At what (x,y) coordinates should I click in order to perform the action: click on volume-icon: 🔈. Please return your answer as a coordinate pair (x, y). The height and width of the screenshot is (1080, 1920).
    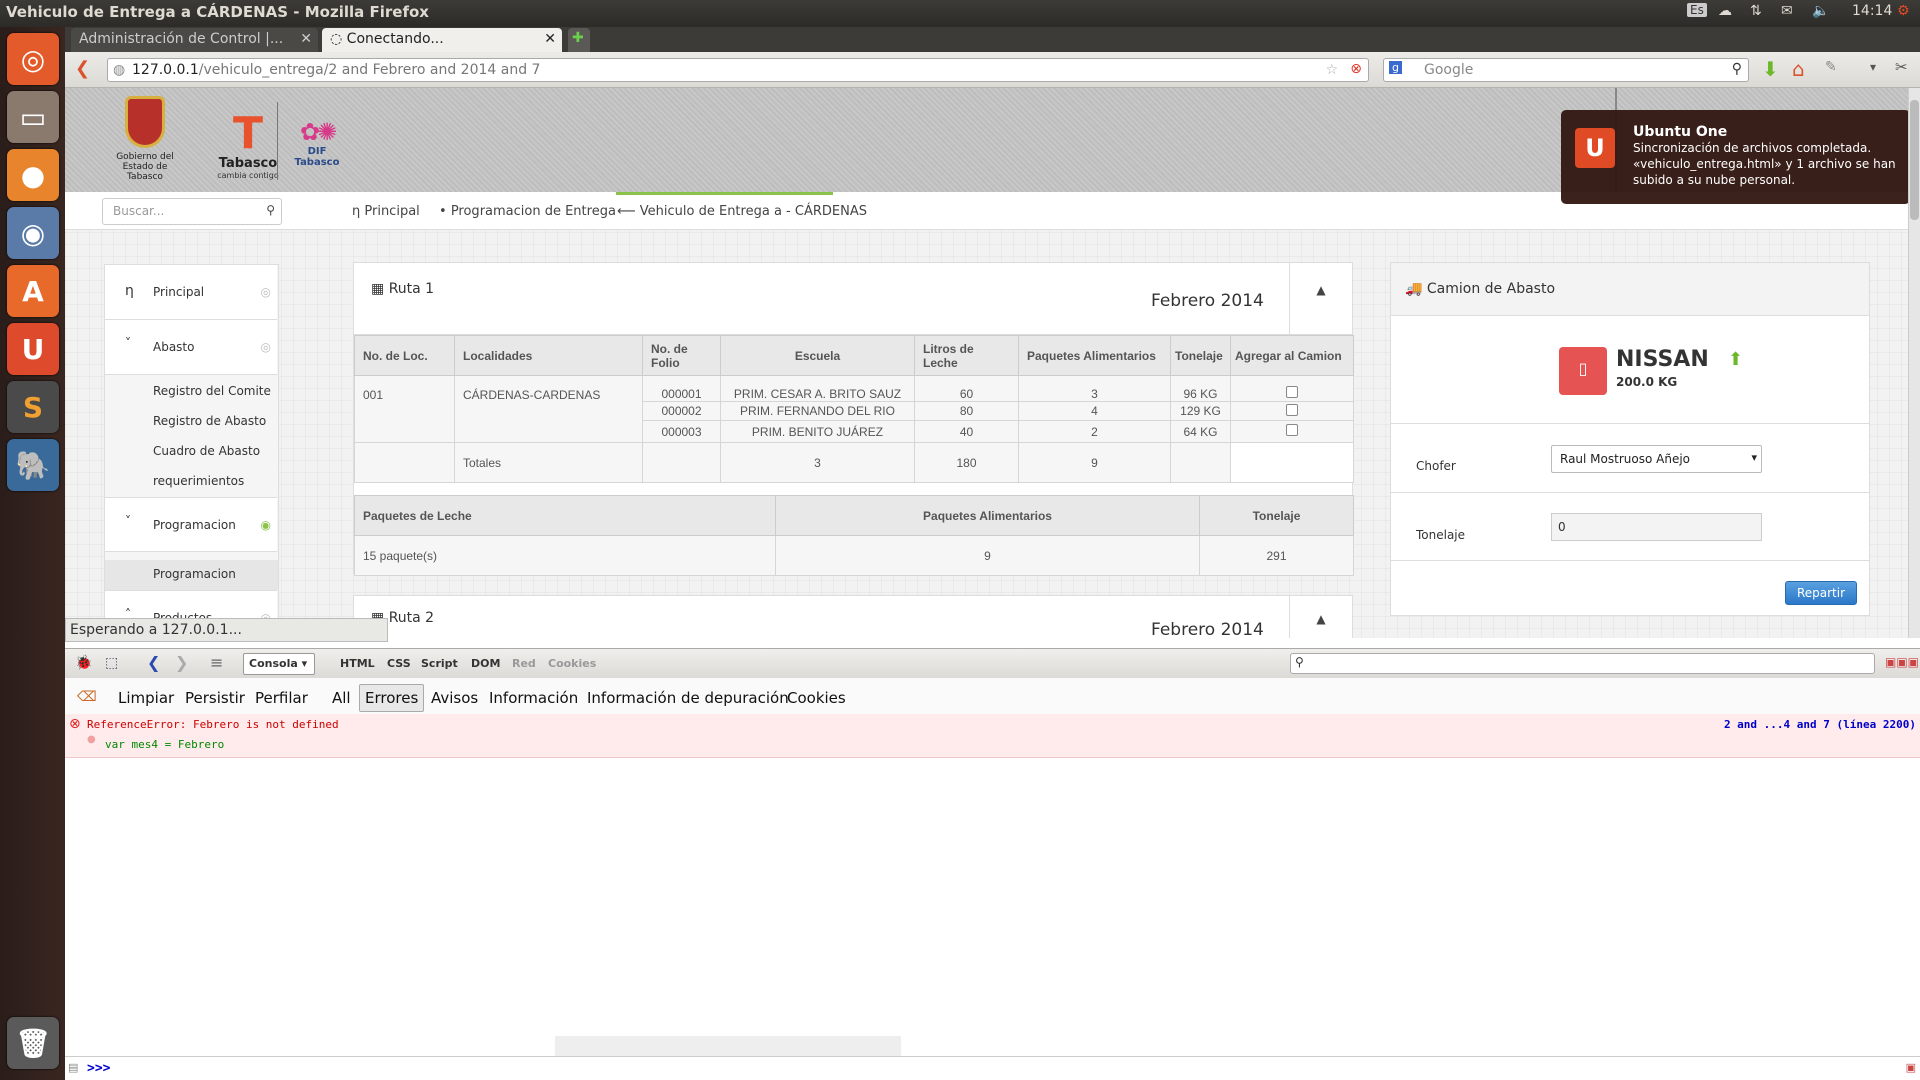
    Looking at the image, I should click on (1820, 11).